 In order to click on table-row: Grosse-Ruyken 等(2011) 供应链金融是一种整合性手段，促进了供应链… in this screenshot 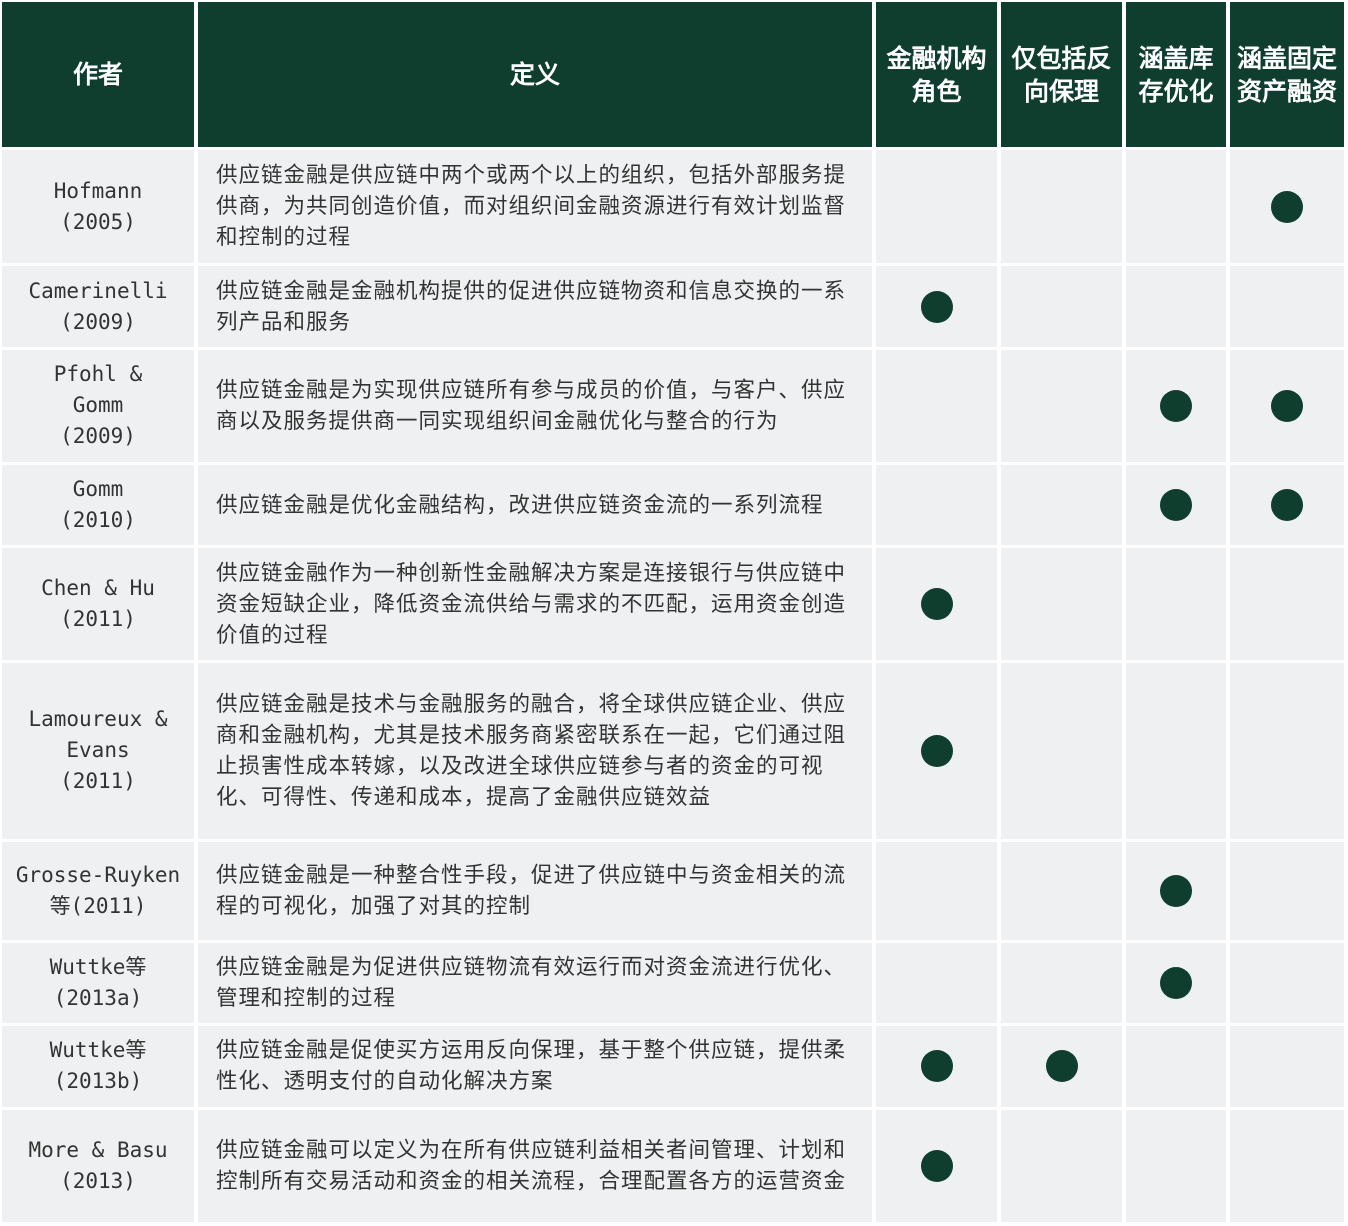, I will do `click(673, 890)`.